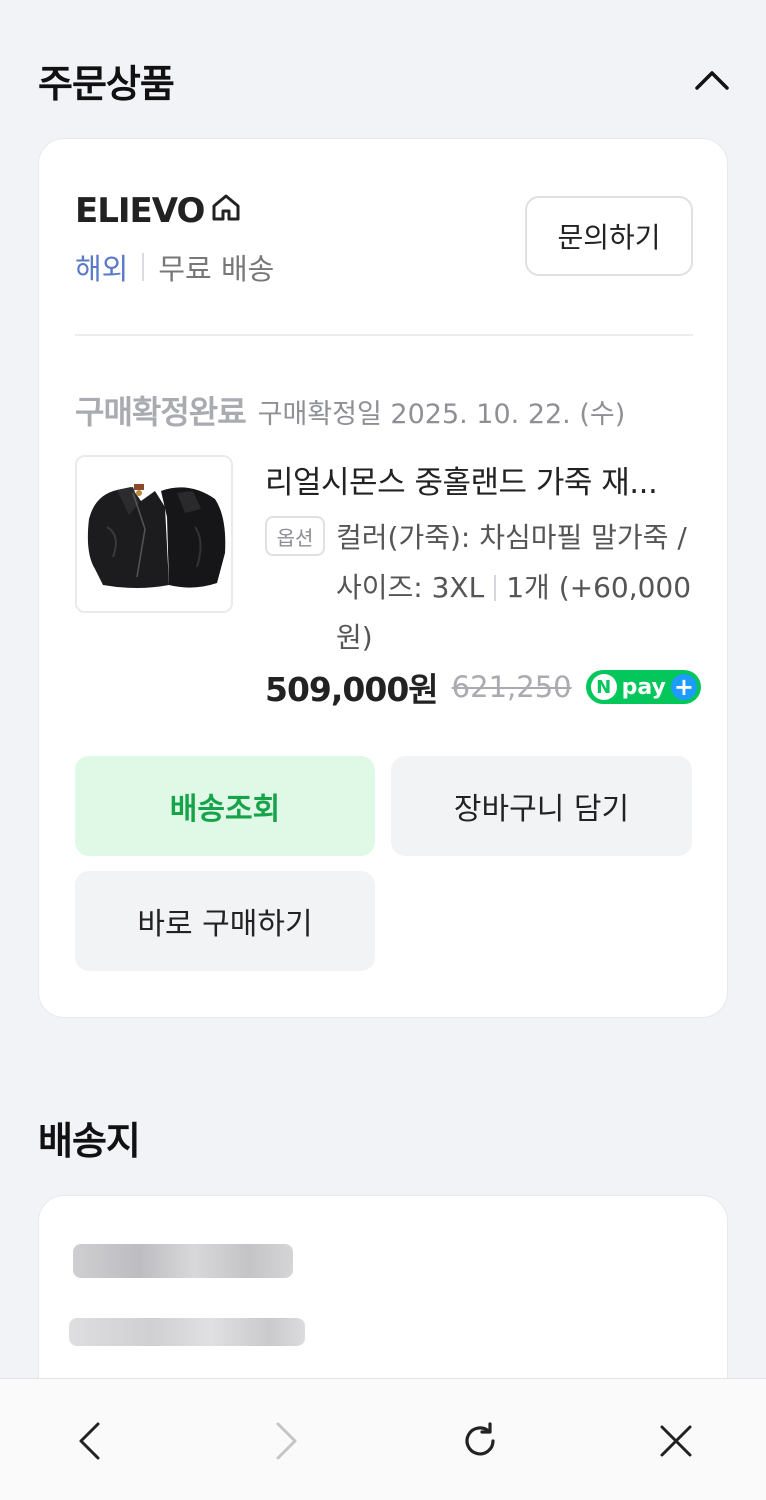 This screenshot has width=766, height=1500. Describe the element at coordinates (161, 412) in the screenshot. I see `order-status: 구매확정완료` at that location.